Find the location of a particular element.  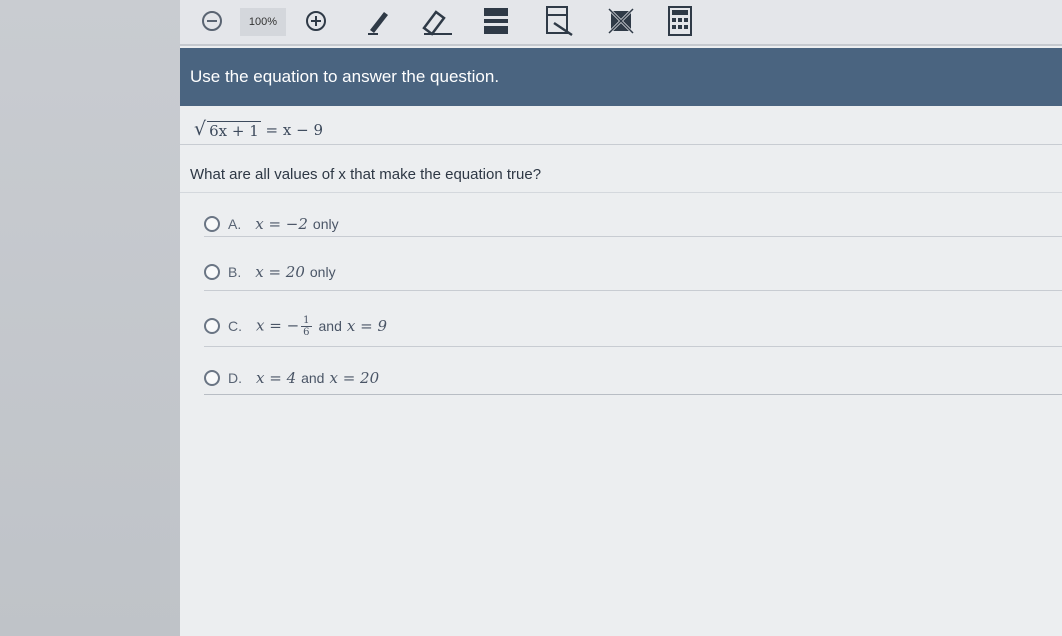

answer-eliminator-icon is located at coordinates (621, 21).